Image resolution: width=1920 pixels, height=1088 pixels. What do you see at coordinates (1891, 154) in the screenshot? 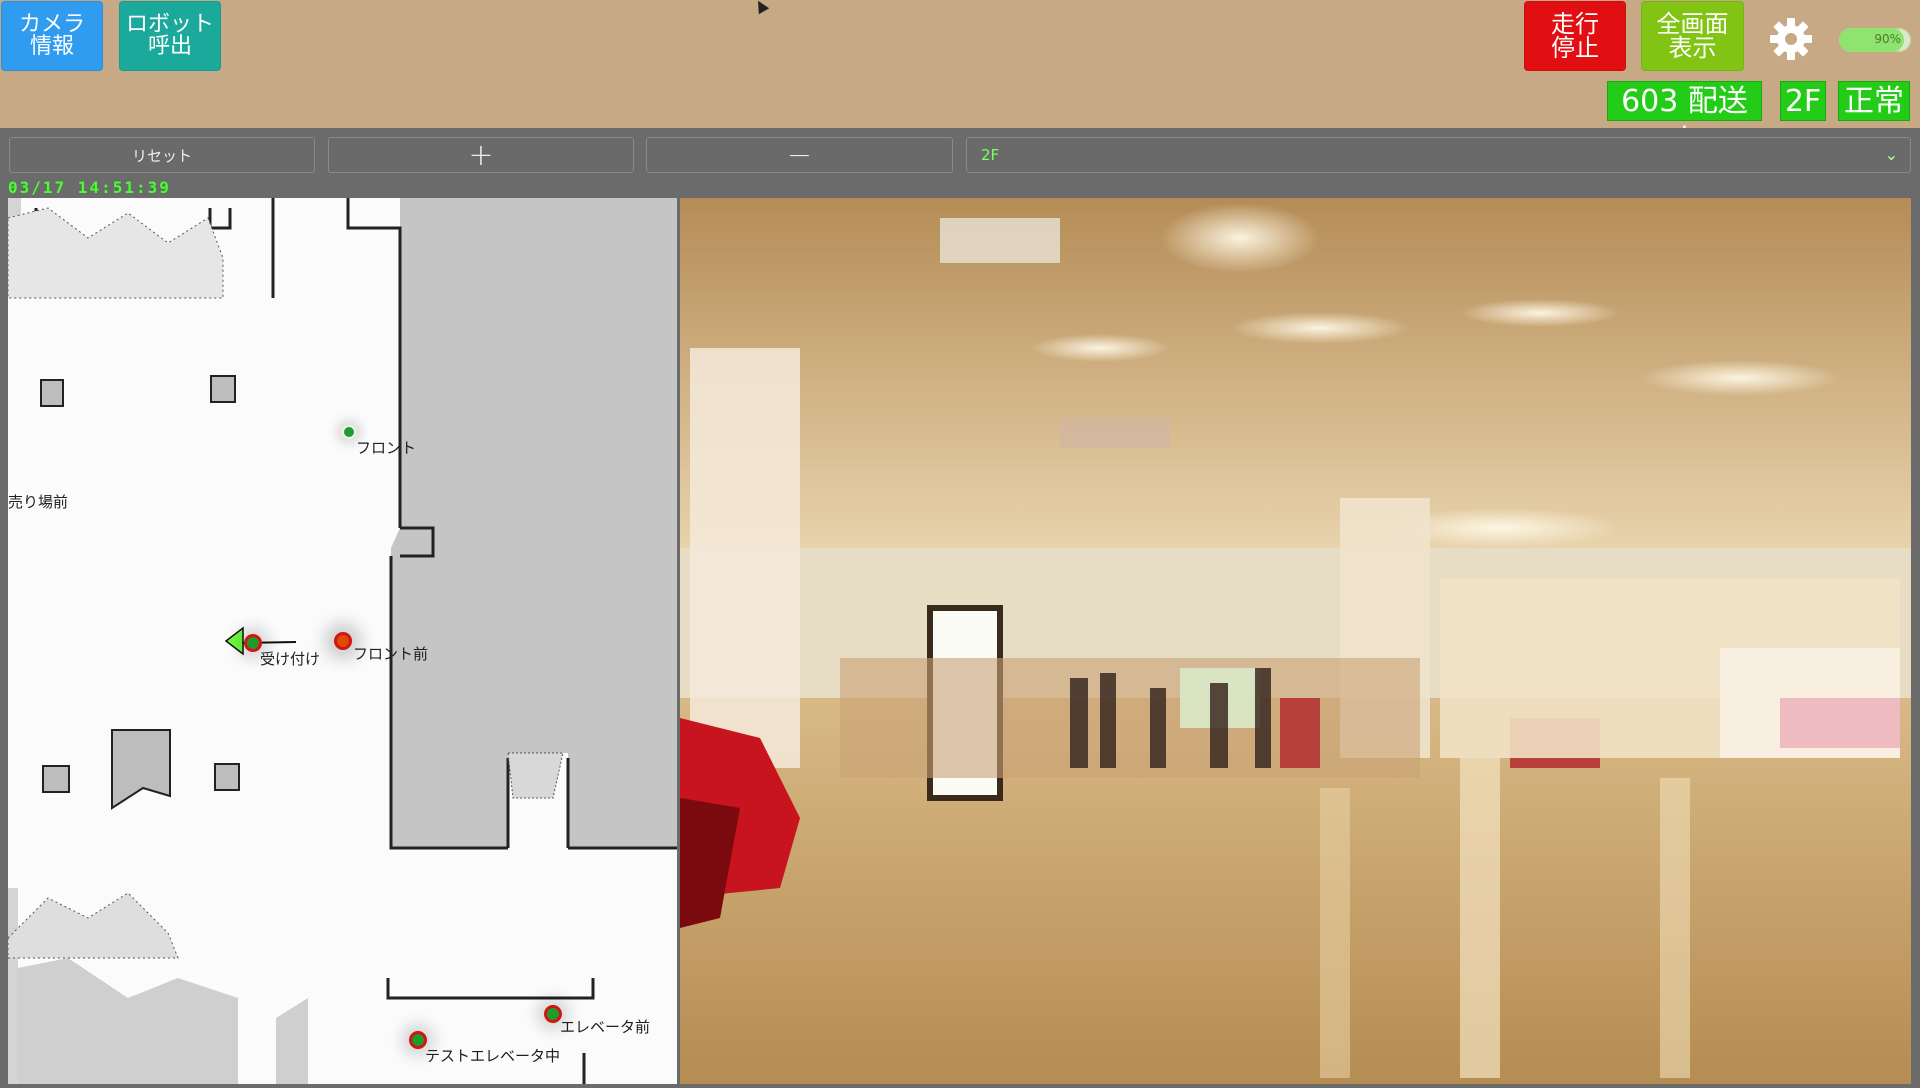
I see `chevron-down-icon: ⌄` at bounding box center [1891, 154].